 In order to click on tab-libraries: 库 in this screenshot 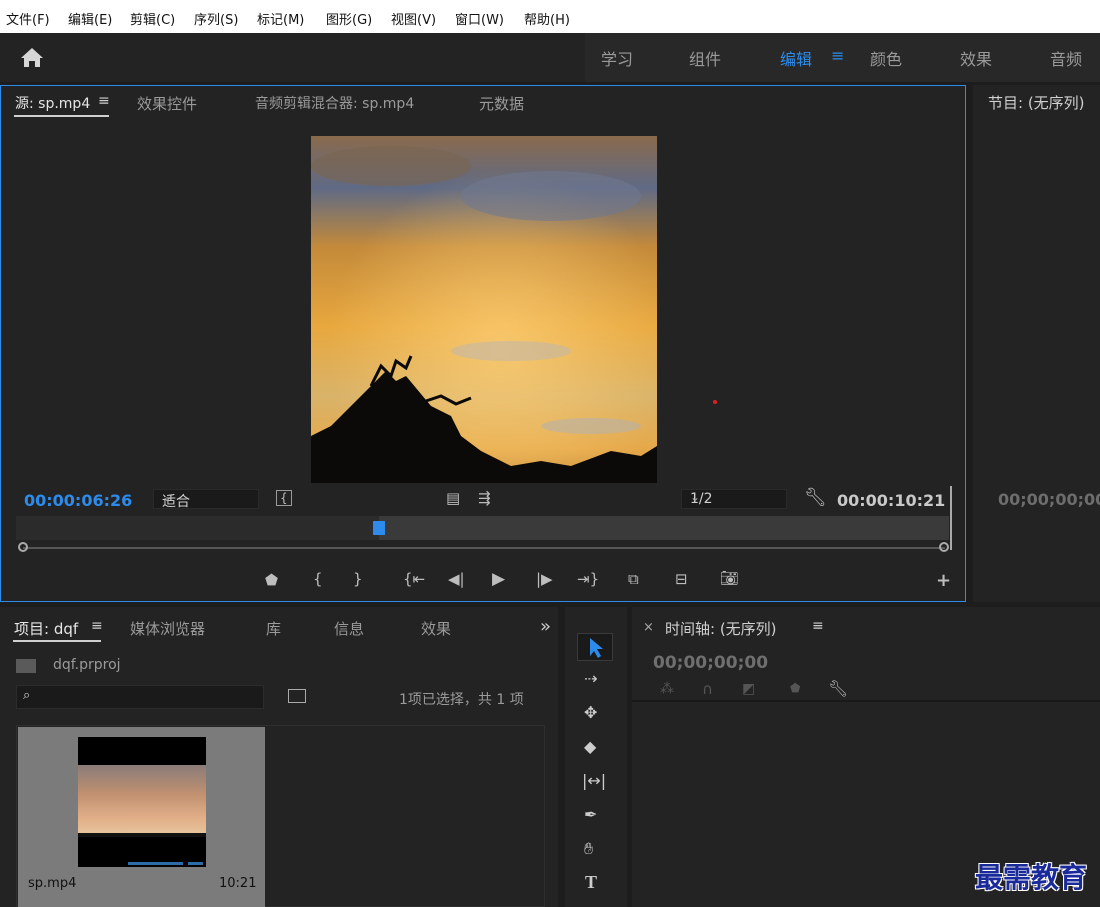, I will do `click(273, 628)`.